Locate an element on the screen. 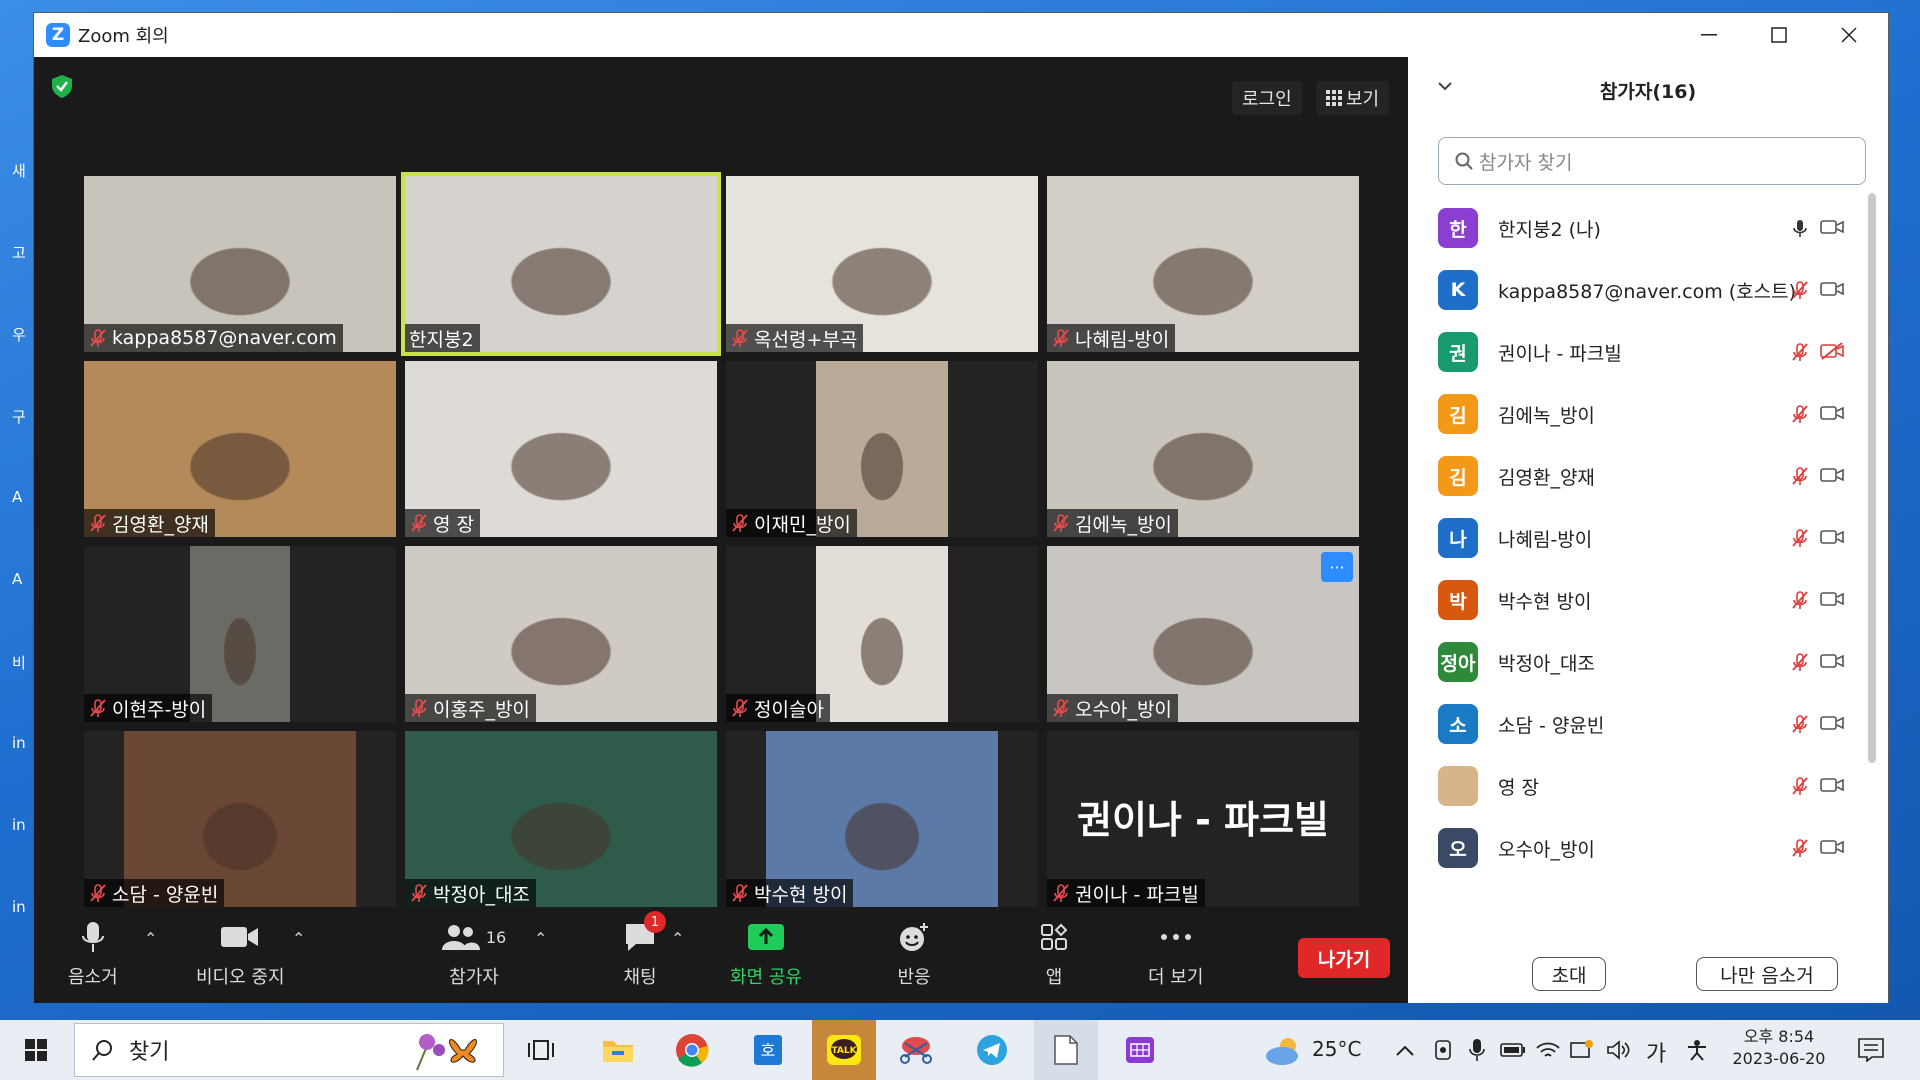  video-tile: 나혜림-방이 is located at coordinates (1203, 264).